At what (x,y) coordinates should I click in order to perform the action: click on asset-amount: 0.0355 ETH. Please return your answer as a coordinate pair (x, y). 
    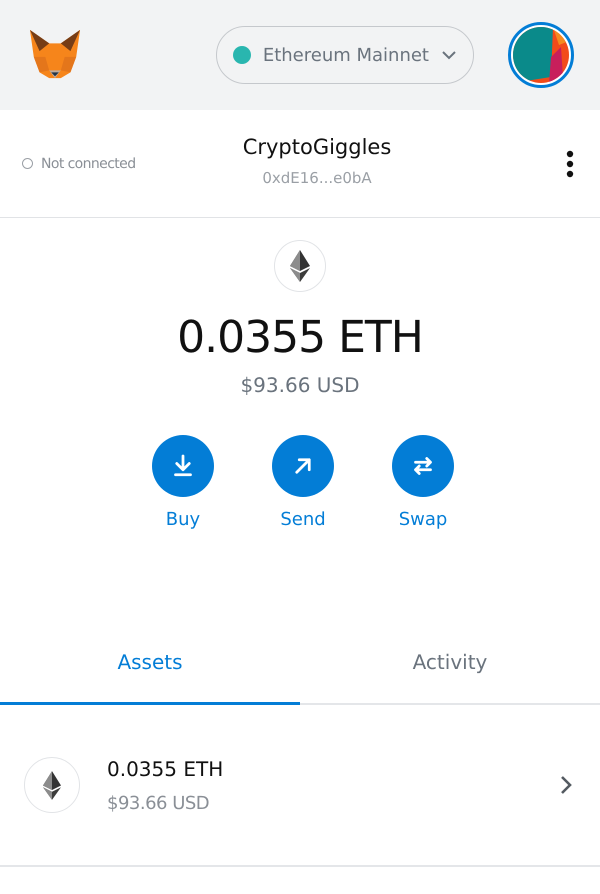
    Looking at the image, I should click on (165, 768).